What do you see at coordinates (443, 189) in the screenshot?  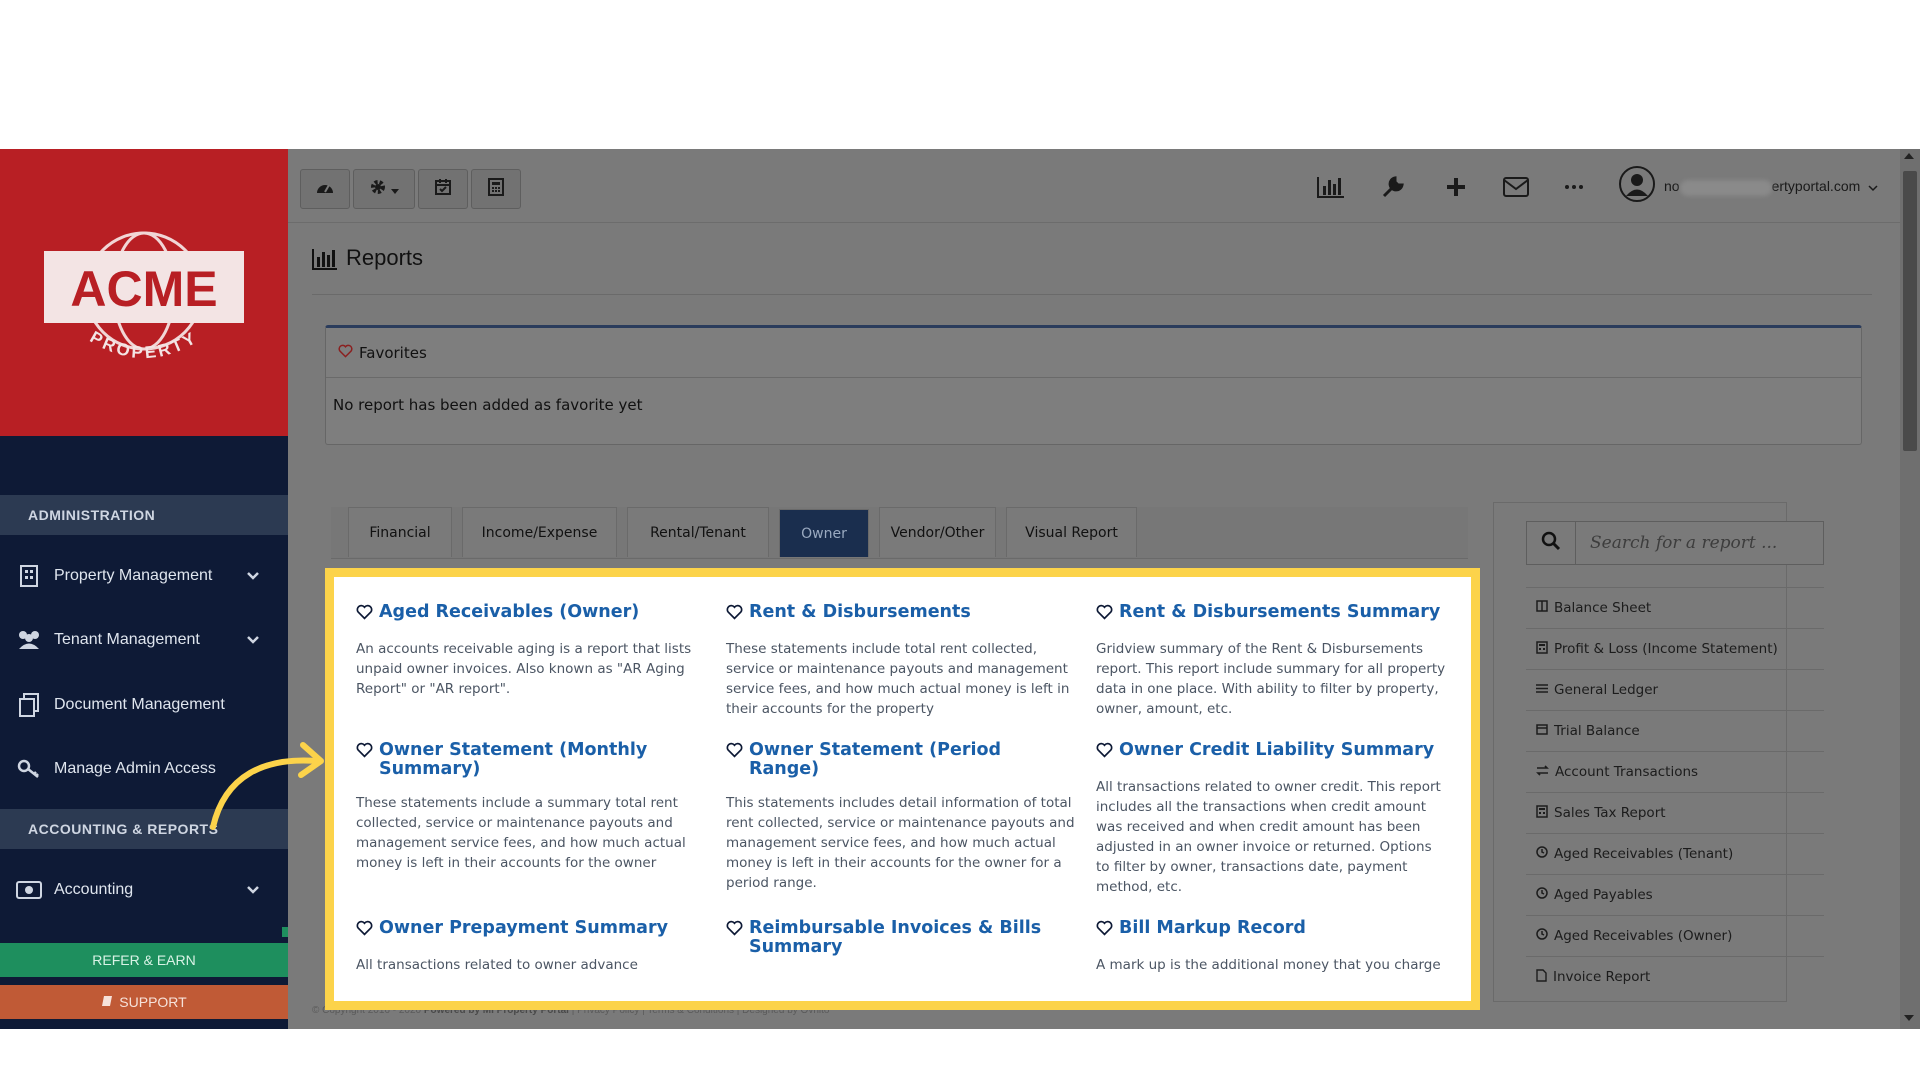 I see `calendar-button` at bounding box center [443, 189].